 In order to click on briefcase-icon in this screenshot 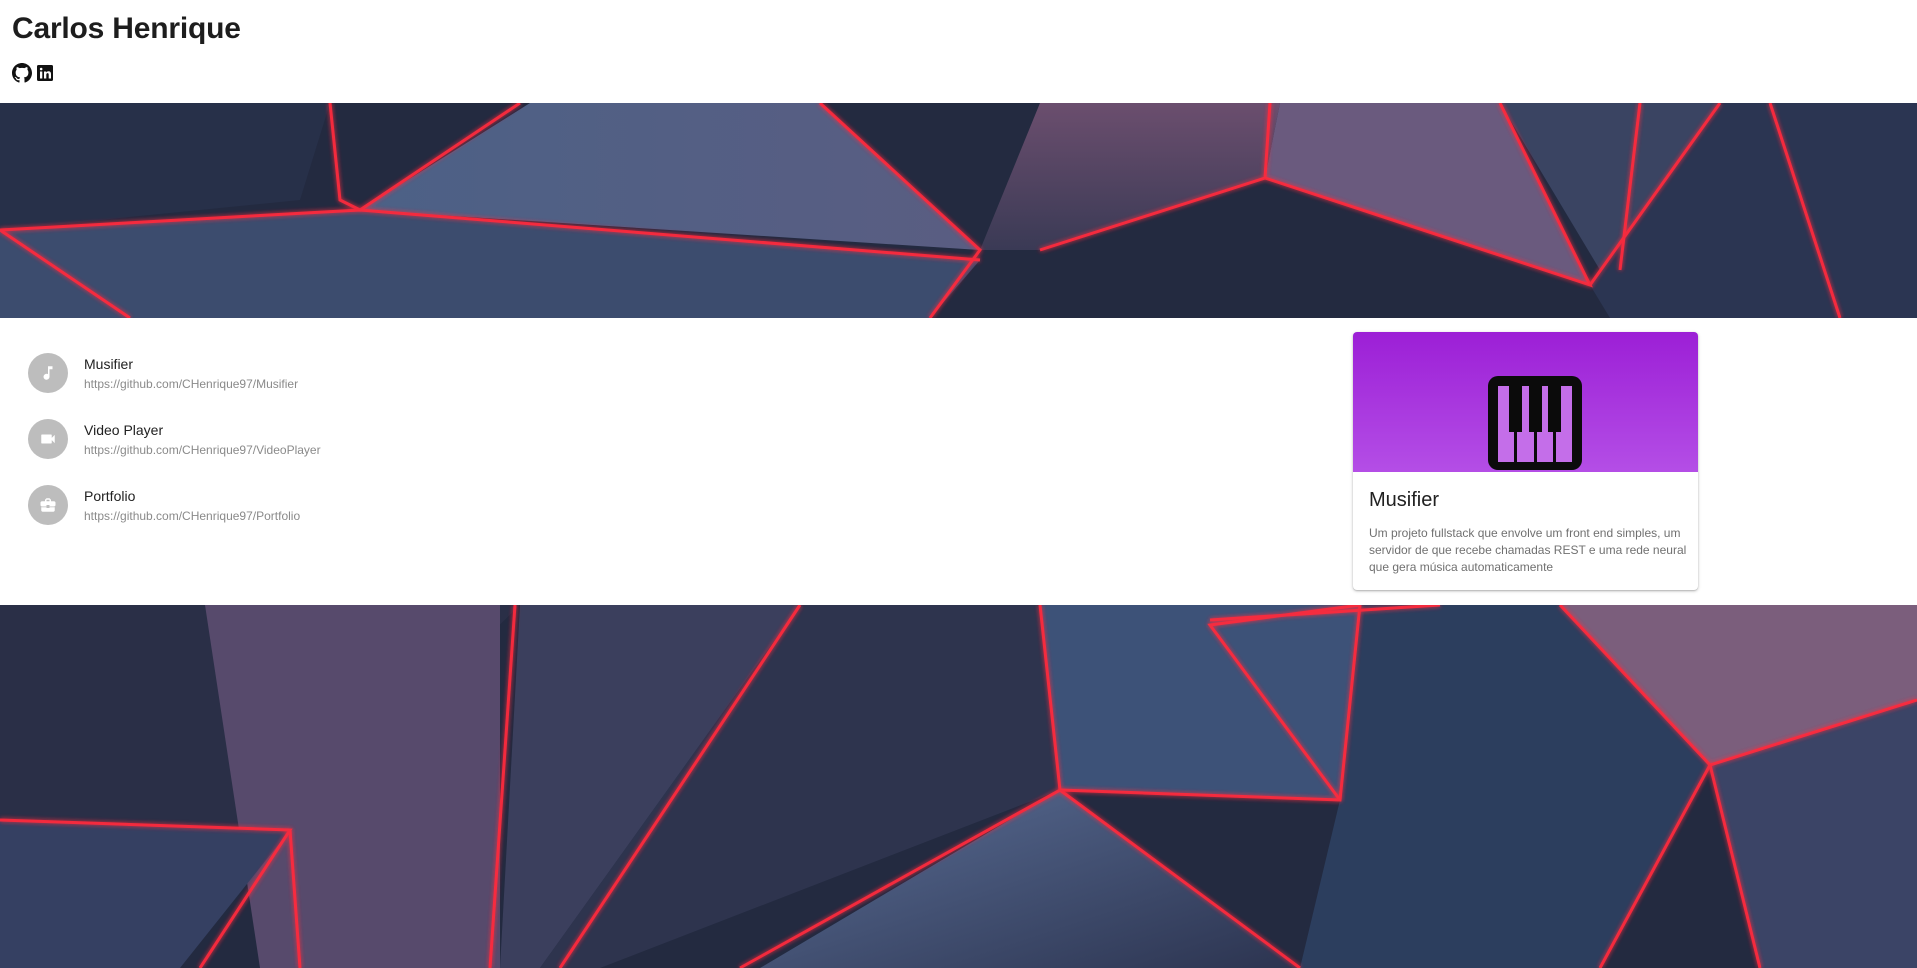, I will do `click(48, 505)`.